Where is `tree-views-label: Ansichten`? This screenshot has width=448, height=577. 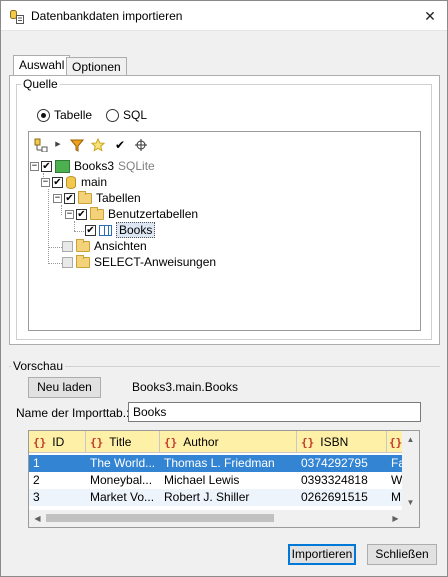
tree-views-label: Ansichten is located at coordinates (120, 246).